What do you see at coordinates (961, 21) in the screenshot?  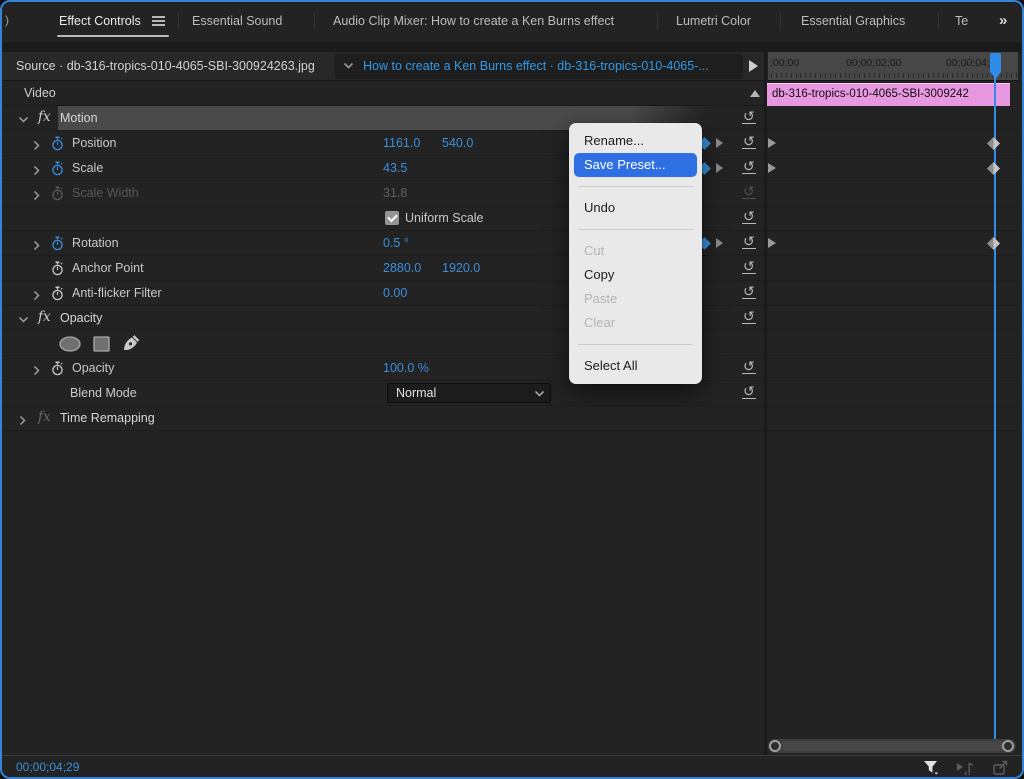 I see `tab-te: Te` at bounding box center [961, 21].